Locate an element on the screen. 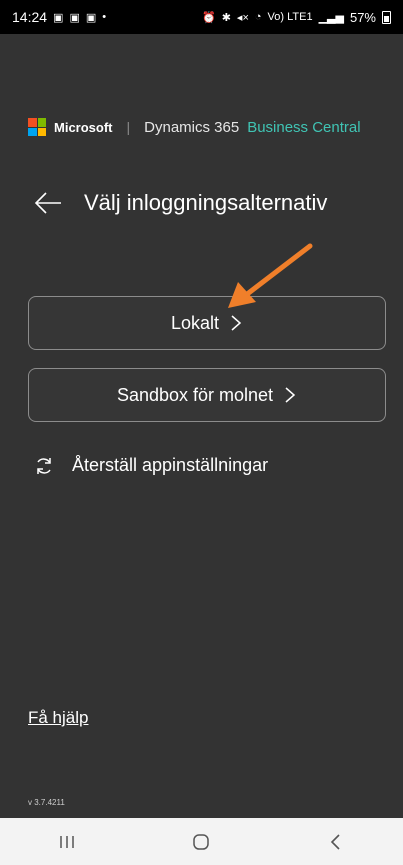  alarm-icon: ⏰ is located at coordinates (209, 17).